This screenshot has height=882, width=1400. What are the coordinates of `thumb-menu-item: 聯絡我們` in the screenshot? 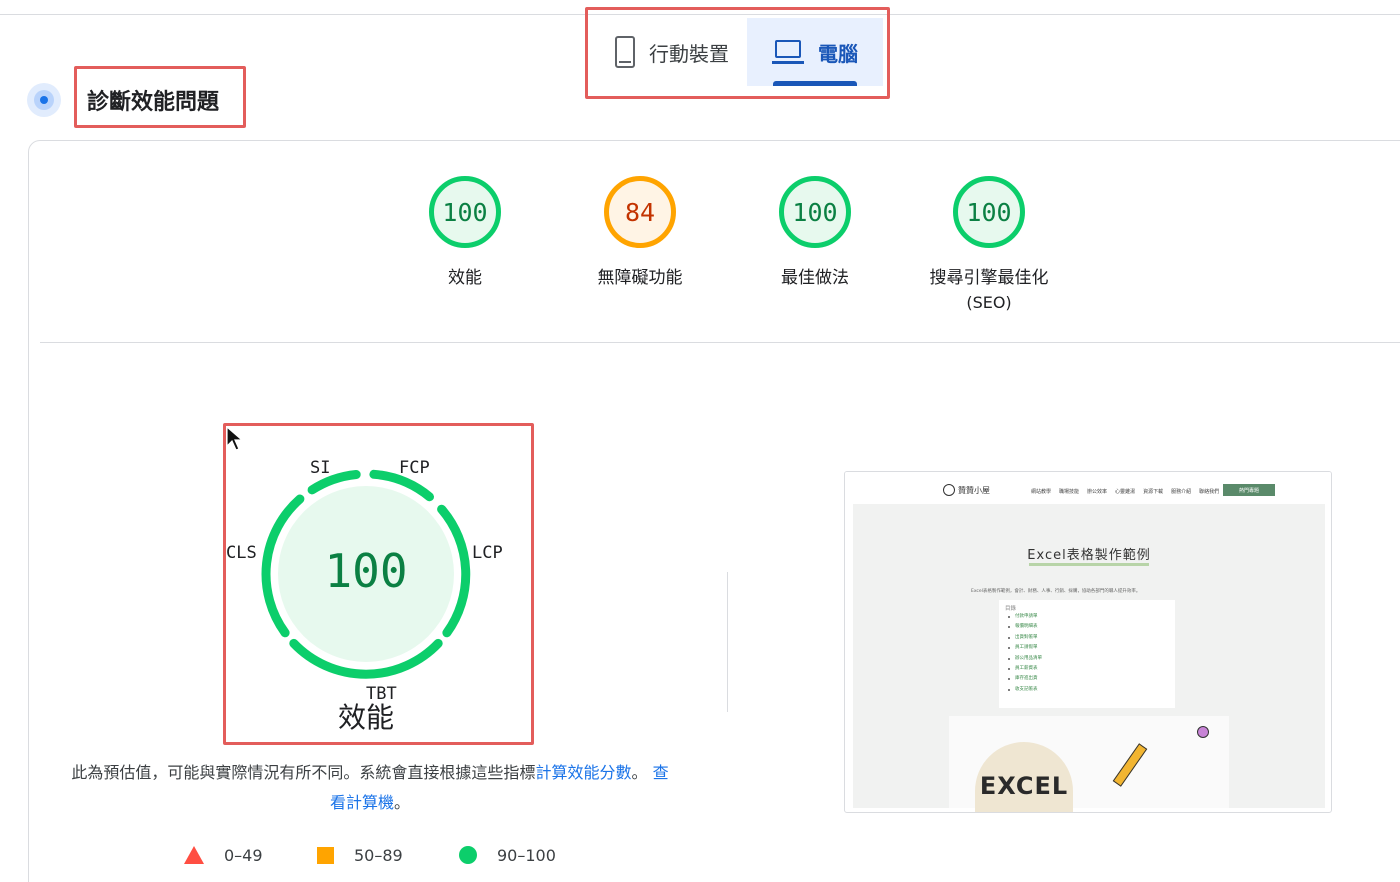 It's located at (1209, 492).